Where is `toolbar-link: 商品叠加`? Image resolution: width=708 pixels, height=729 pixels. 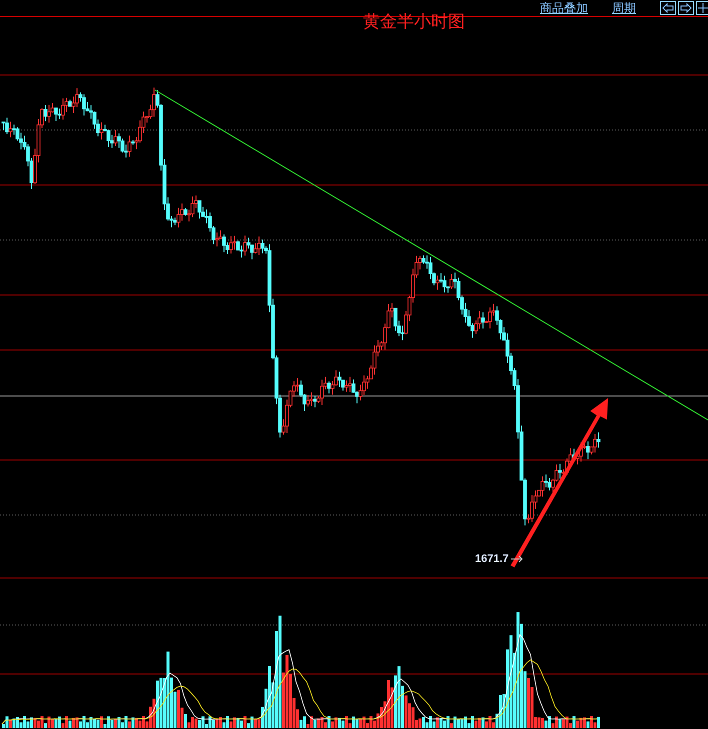 toolbar-link: 商品叠加 is located at coordinates (564, 8).